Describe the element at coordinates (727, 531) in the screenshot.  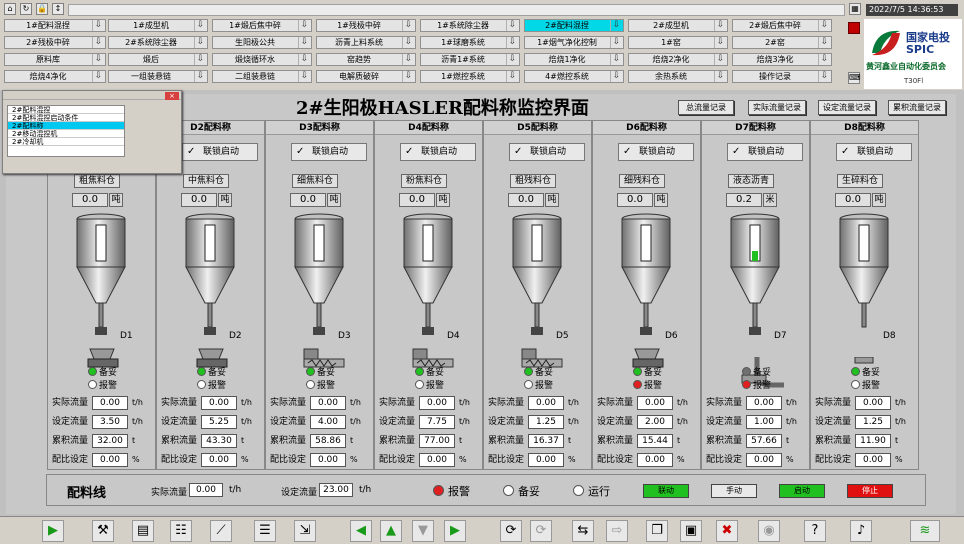
I see `delete-icon: ✖` at that location.